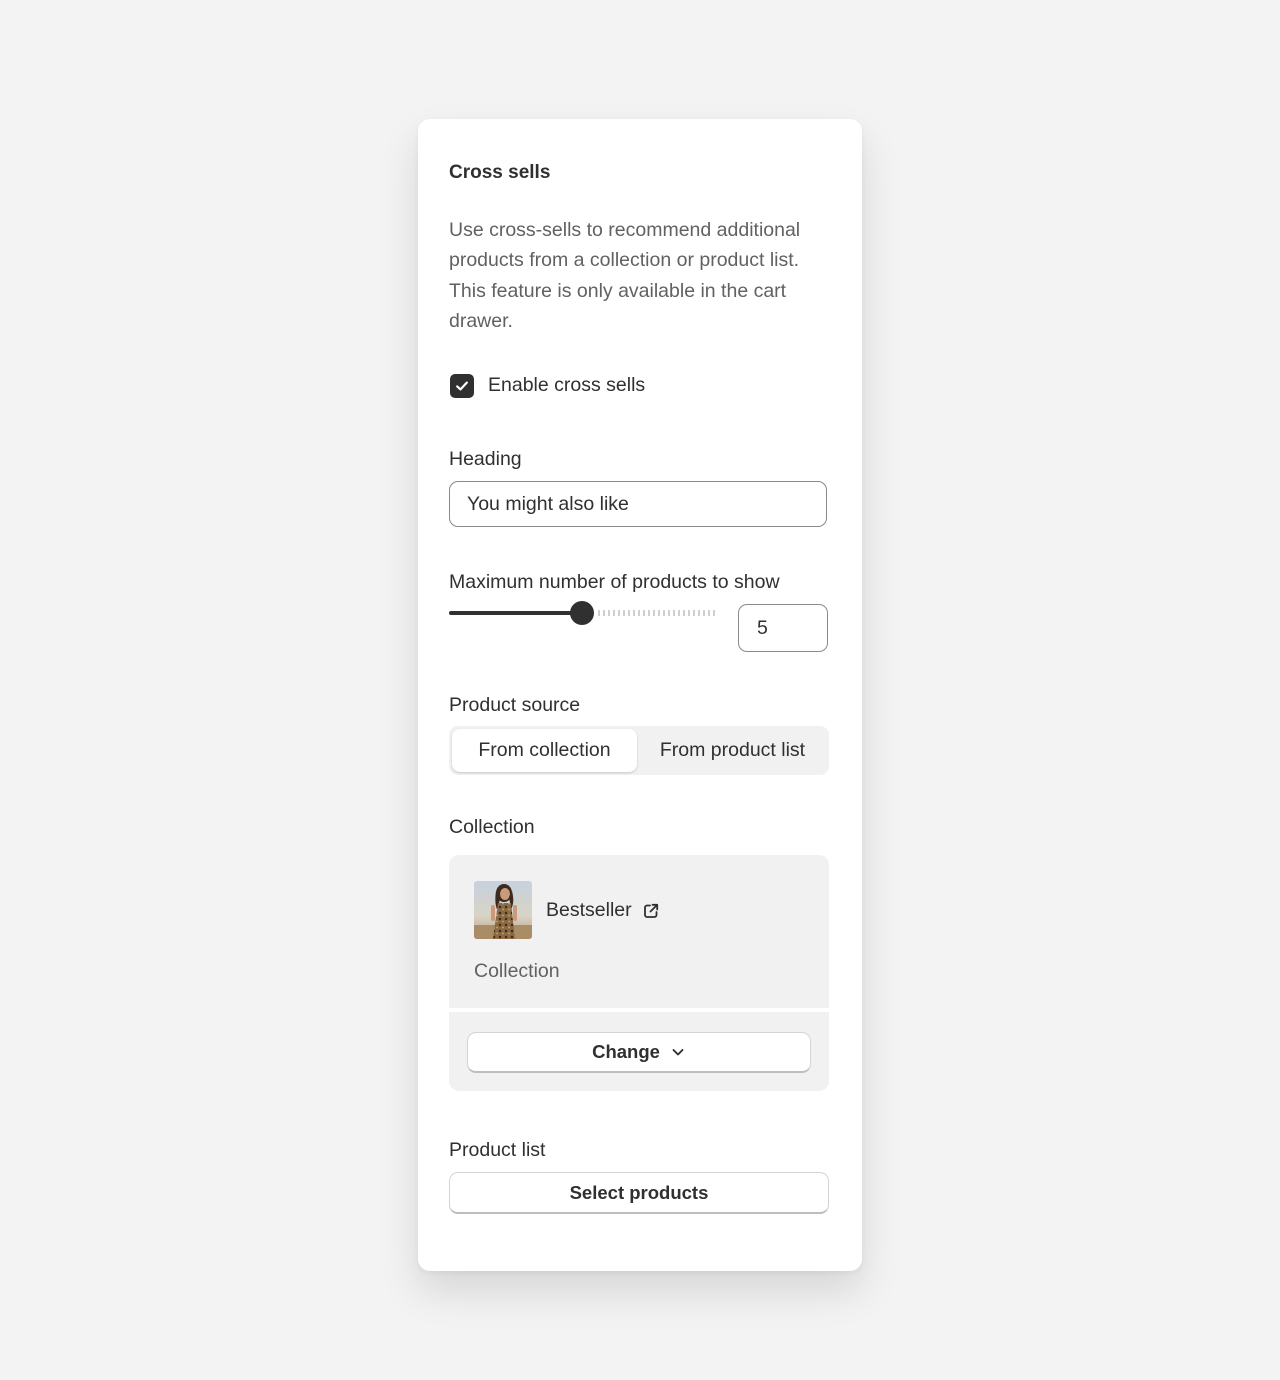 The image size is (1280, 1380). I want to click on heading-label: Heading, so click(485, 459).